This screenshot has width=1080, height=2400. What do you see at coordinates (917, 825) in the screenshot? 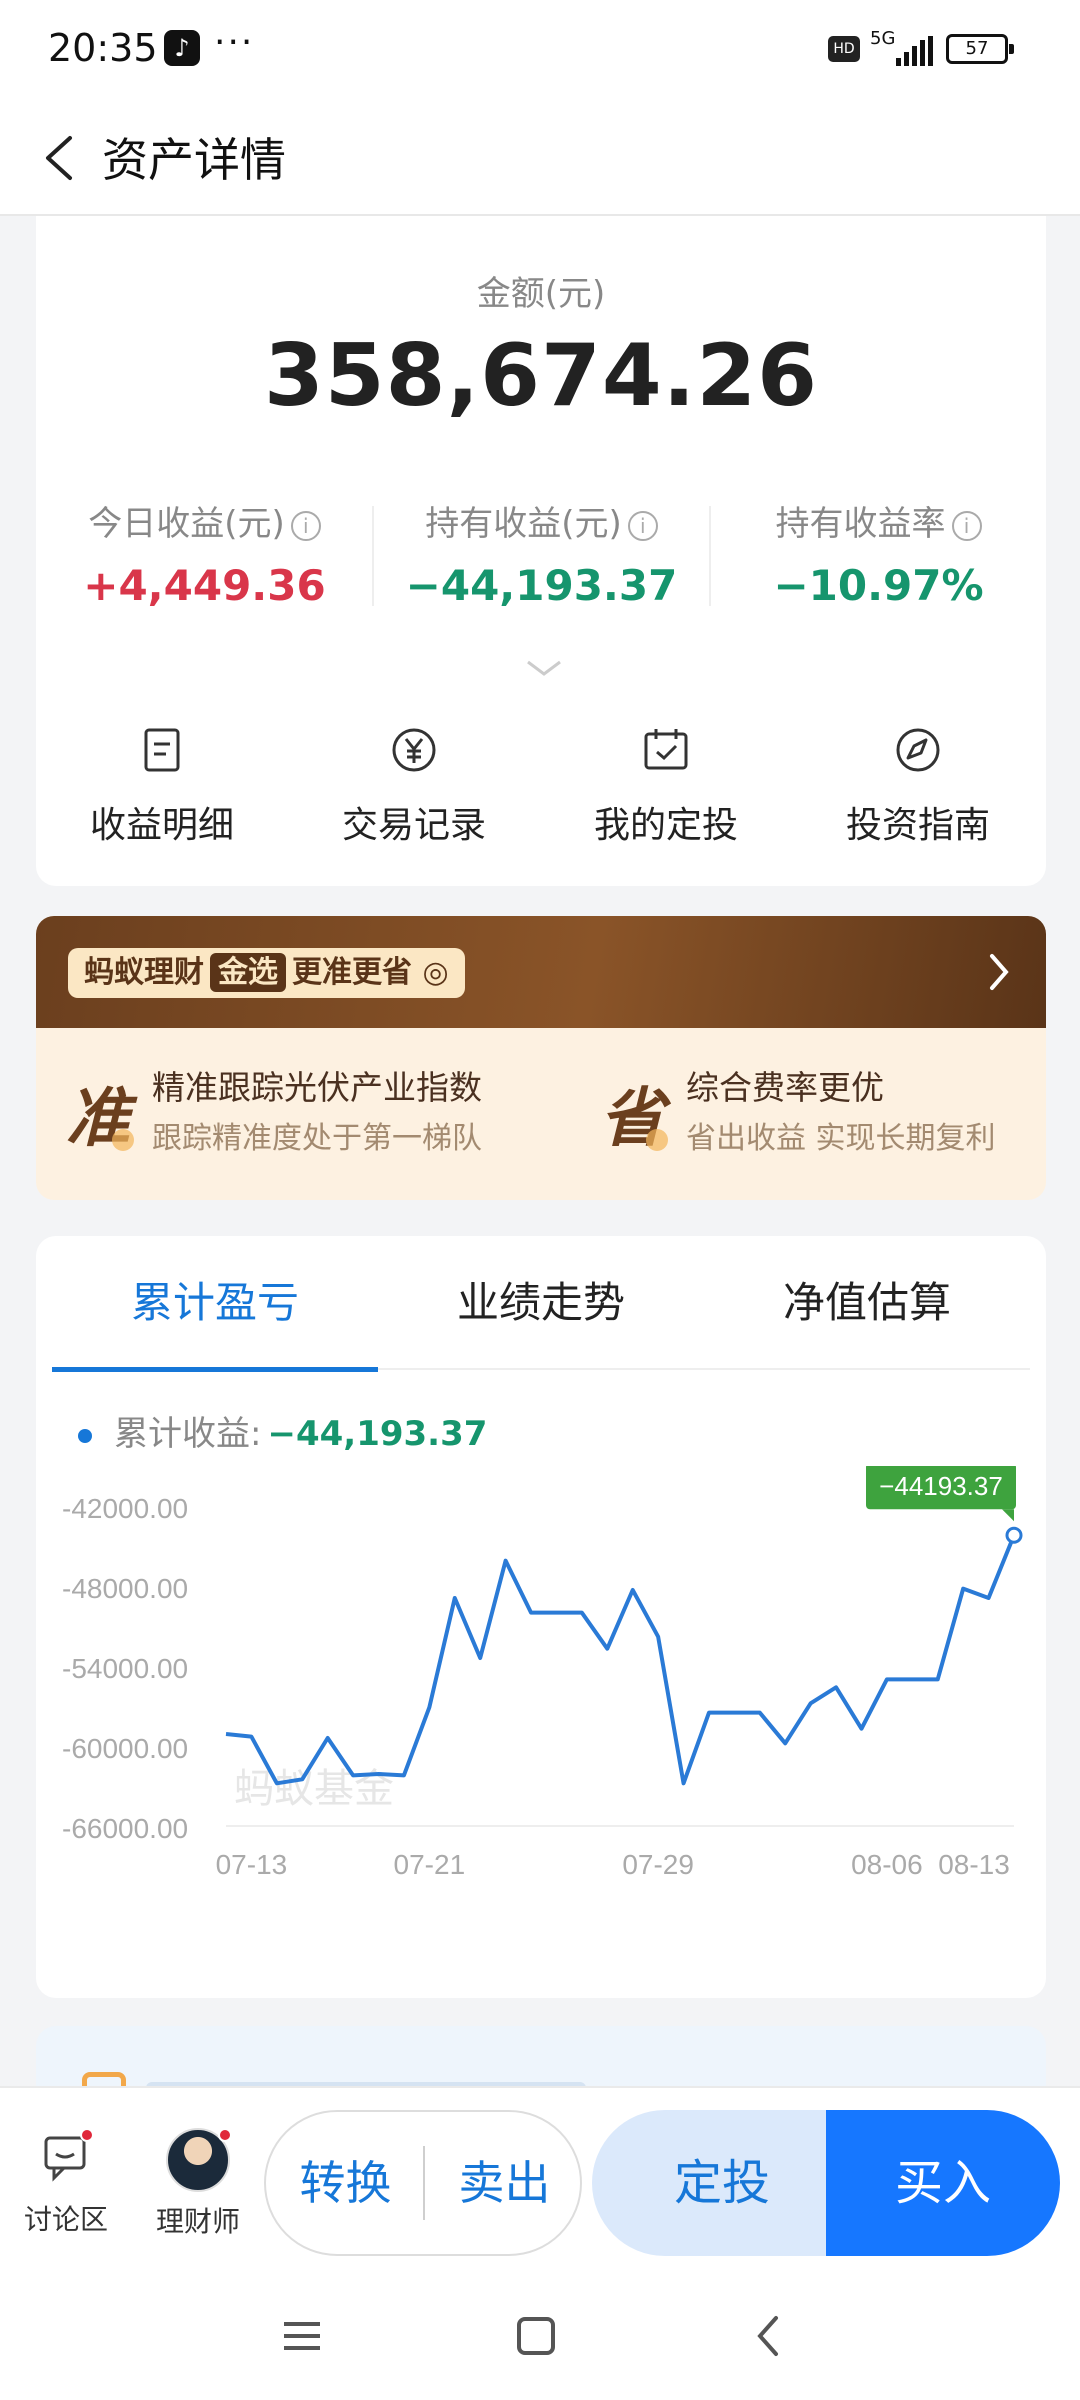
I see `action-label: 投资指南` at bounding box center [917, 825].